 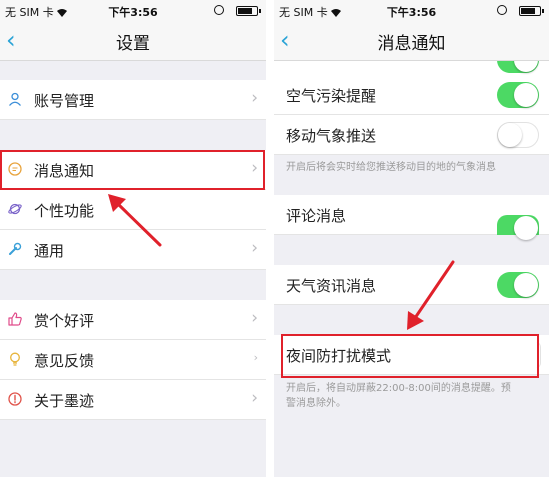 I want to click on arrow-left, so click(x=135, y=220).